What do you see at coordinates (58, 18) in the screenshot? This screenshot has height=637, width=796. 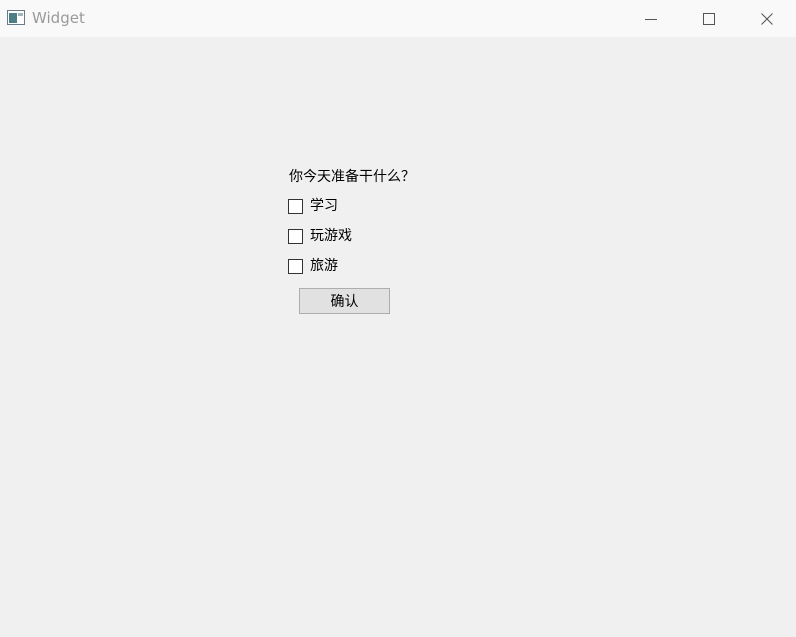 I see `window-title: Widget` at bounding box center [58, 18].